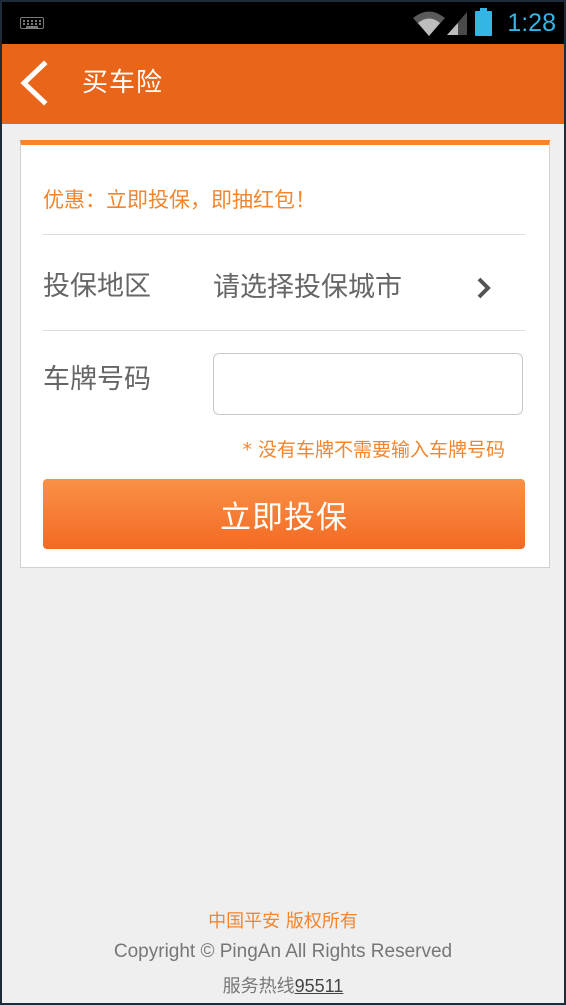  I want to click on hotline-label: 服务热线, so click(258, 986).